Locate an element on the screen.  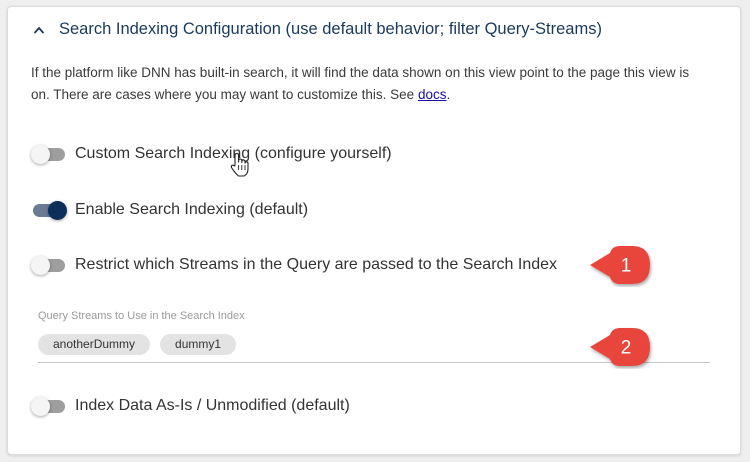
enable-search-indexing-toggle is located at coordinates (50, 210).